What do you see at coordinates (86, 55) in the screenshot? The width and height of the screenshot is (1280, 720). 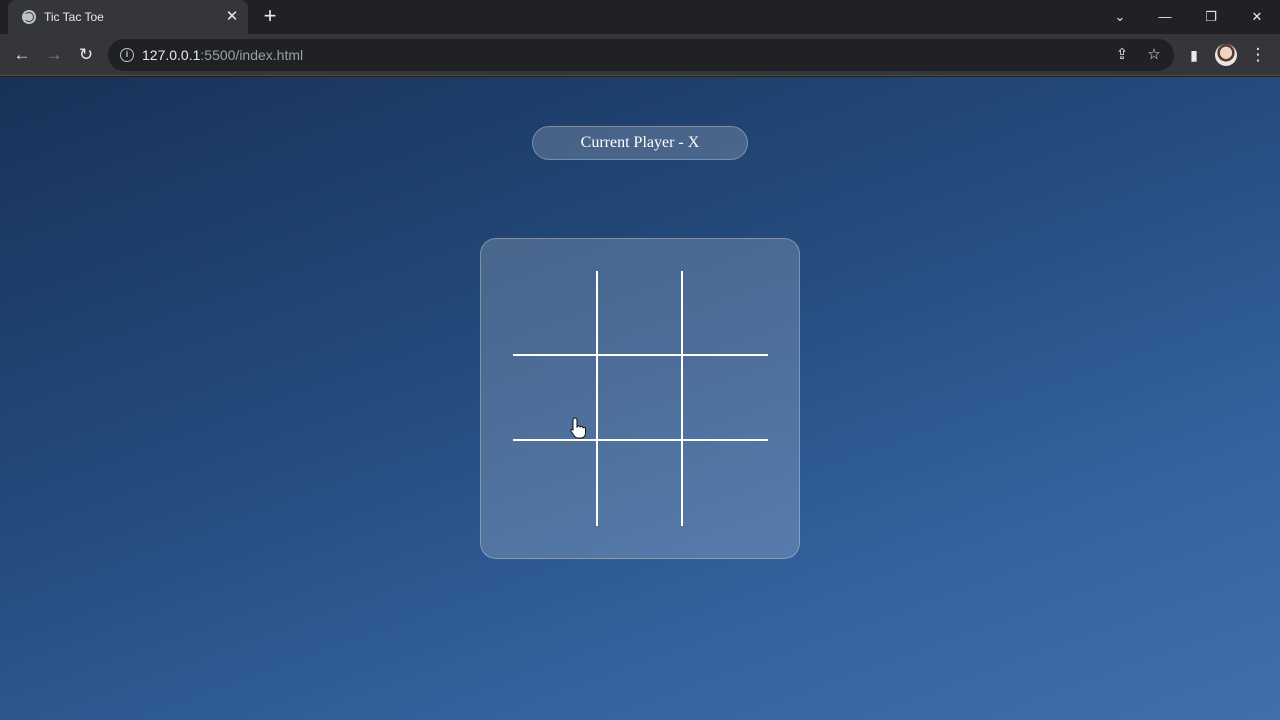 I see `reload-button: ↻` at bounding box center [86, 55].